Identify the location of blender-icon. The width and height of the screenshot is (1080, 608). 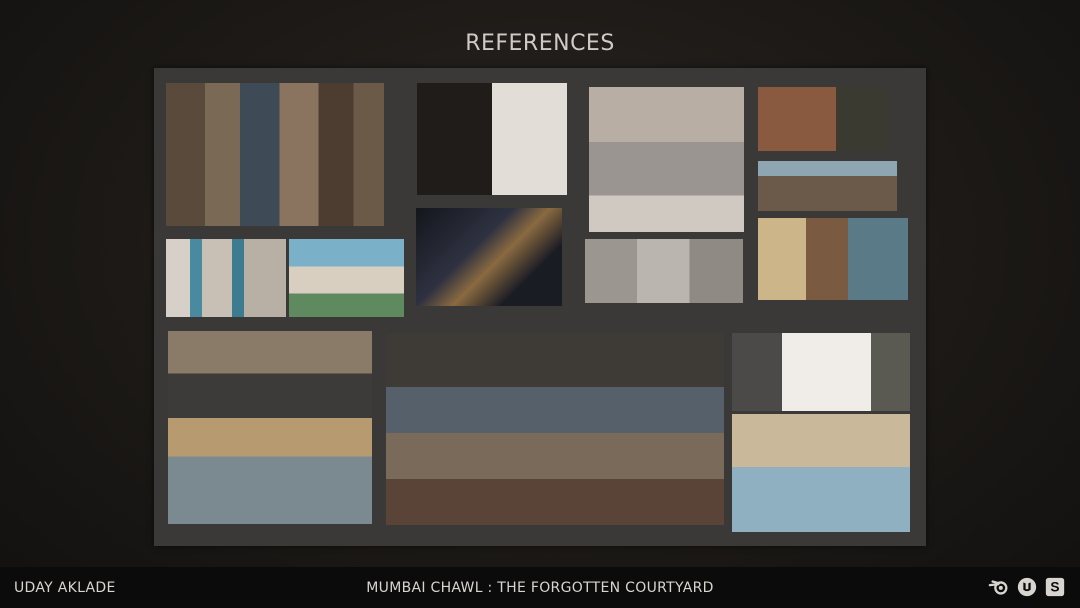
(998, 587).